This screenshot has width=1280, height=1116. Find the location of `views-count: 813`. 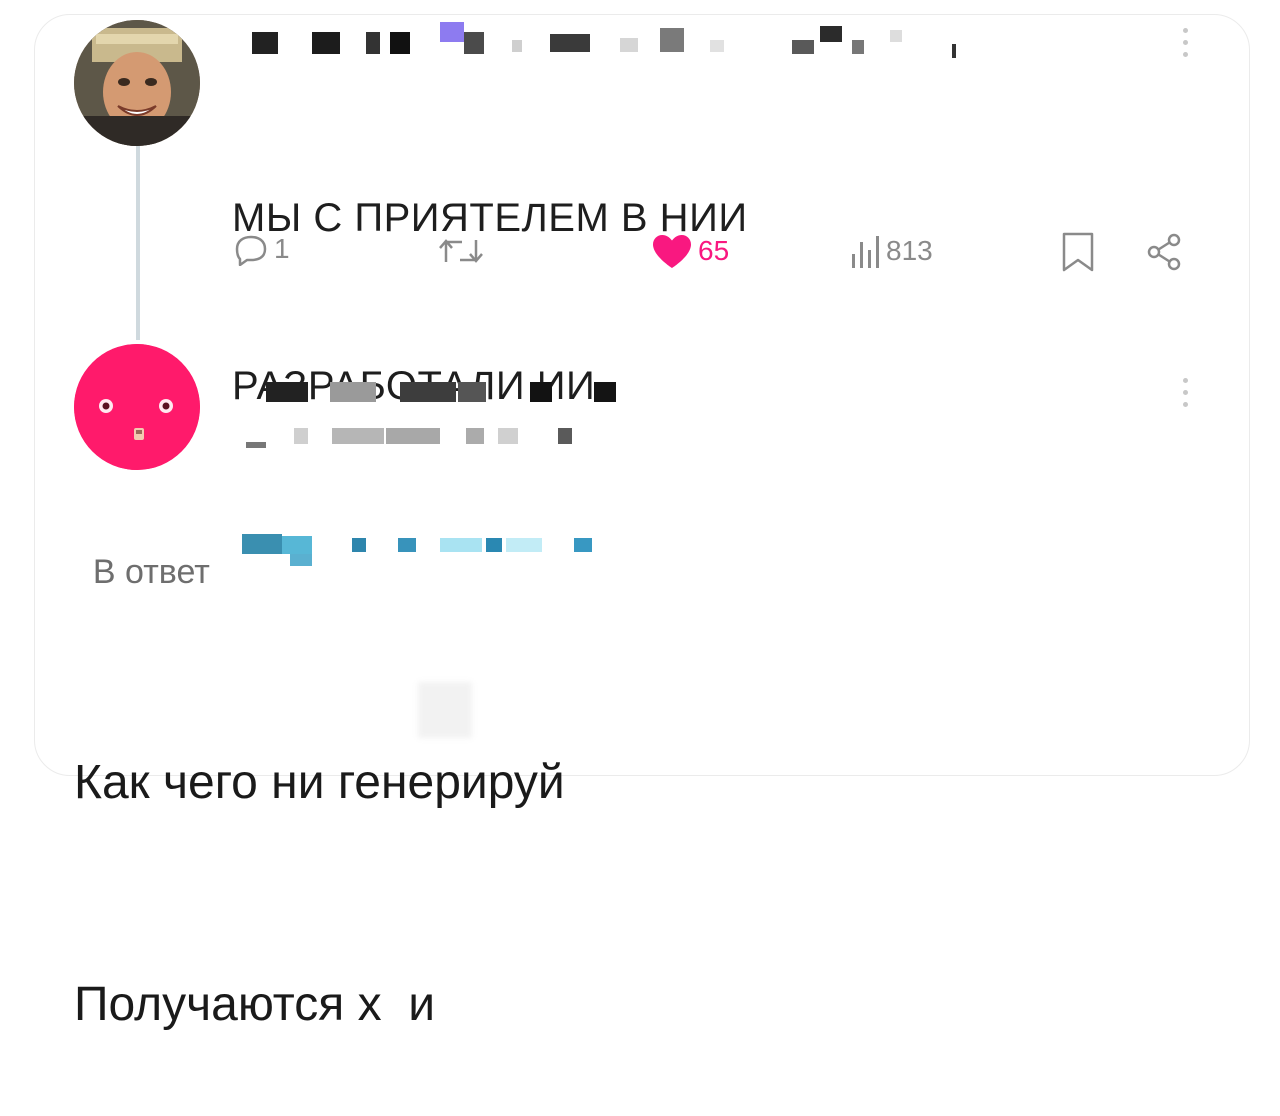

views-count: 813 is located at coordinates (909, 250).